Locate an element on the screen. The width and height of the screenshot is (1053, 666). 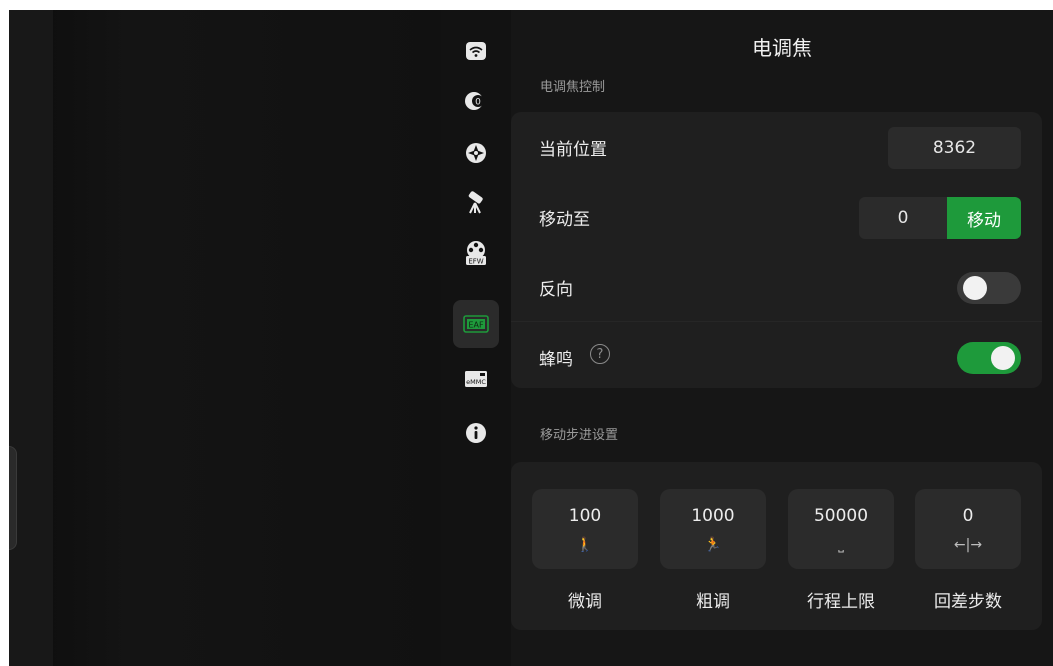
page-title: 电调焦 is located at coordinates (782, 48).